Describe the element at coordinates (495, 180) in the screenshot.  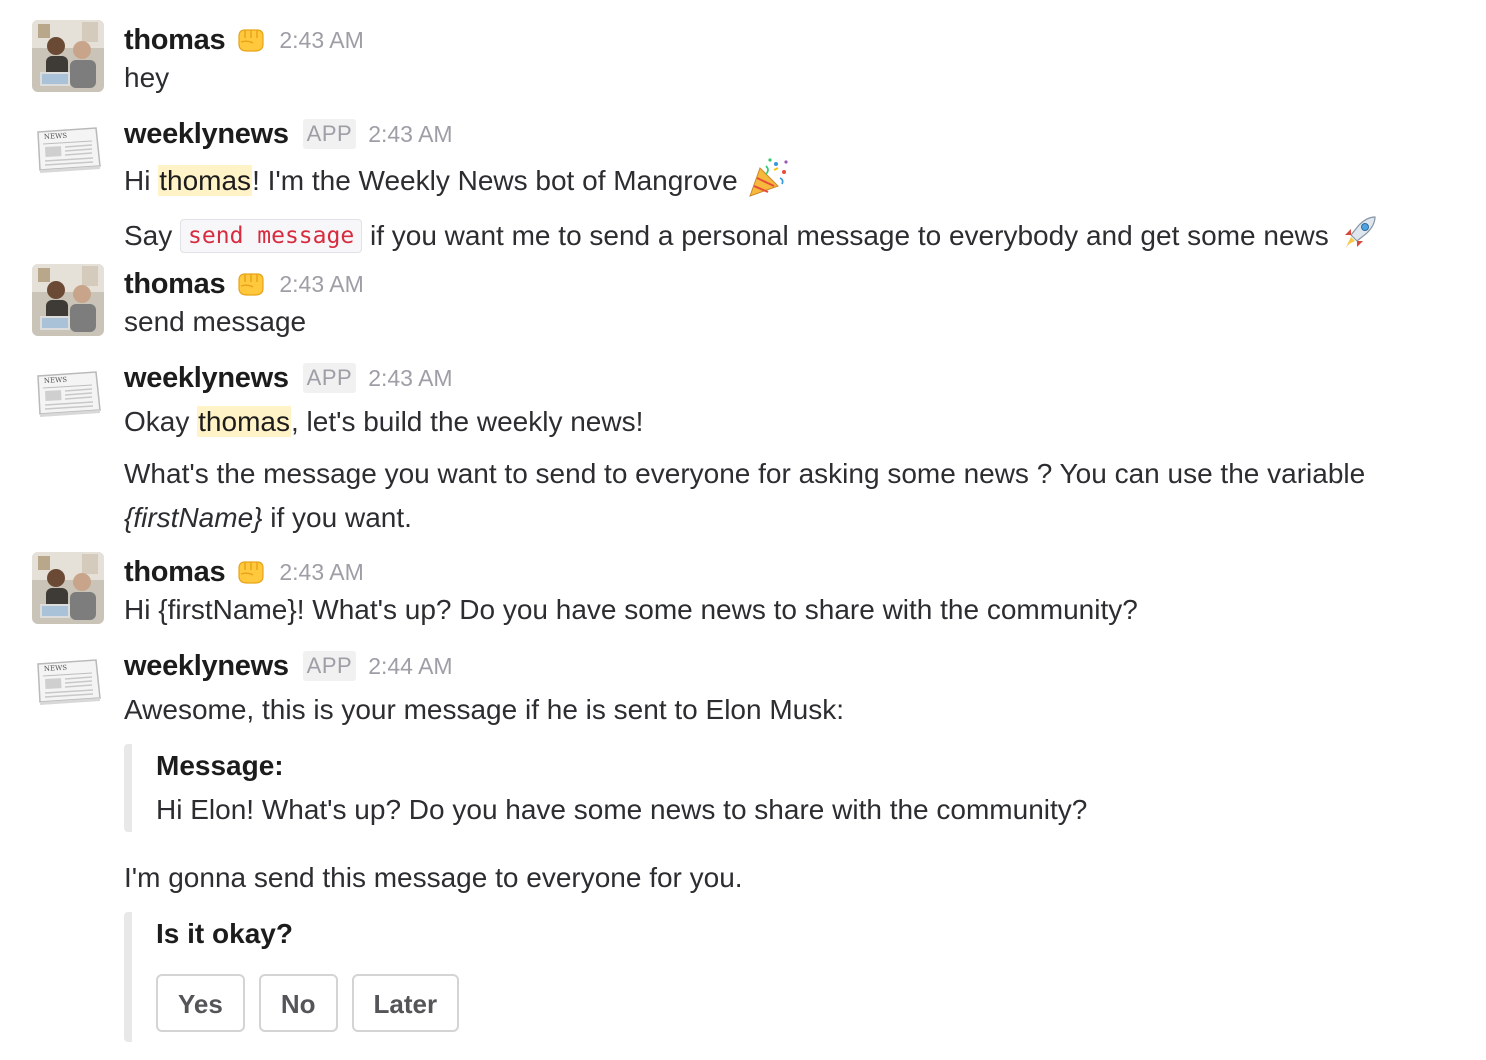
I see `text-segment: ! I'm the Weekly News bot of Mangrove` at that location.